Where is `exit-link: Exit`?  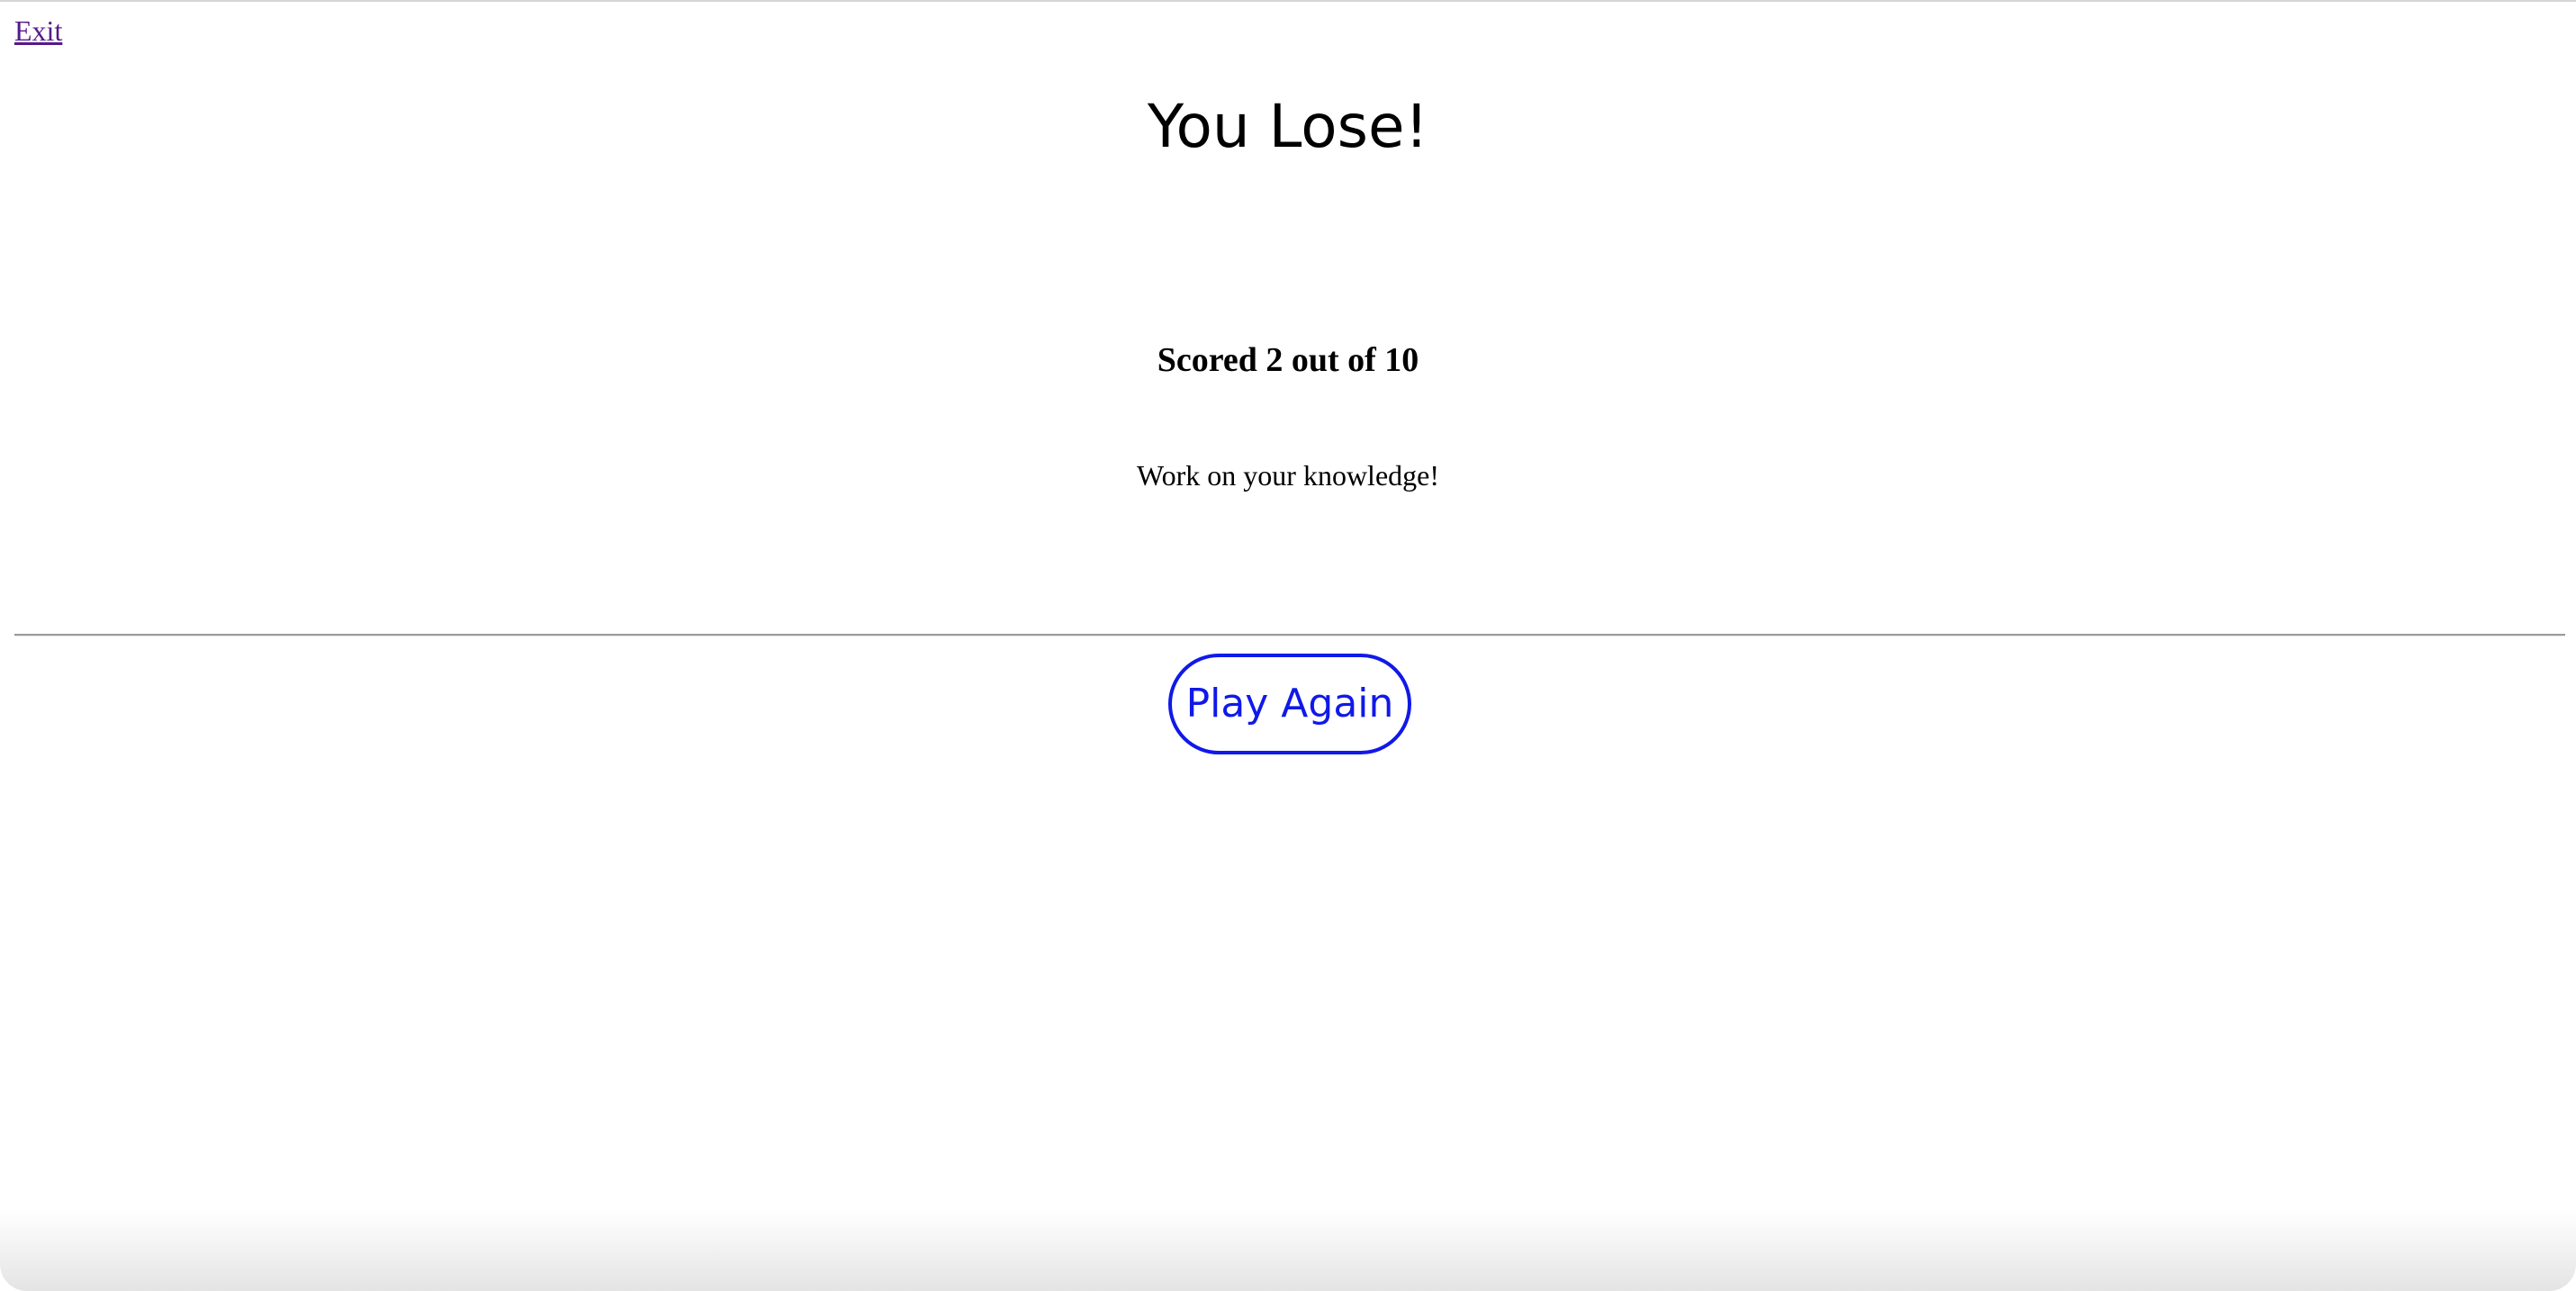
exit-link: Exit is located at coordinates (38, 31).